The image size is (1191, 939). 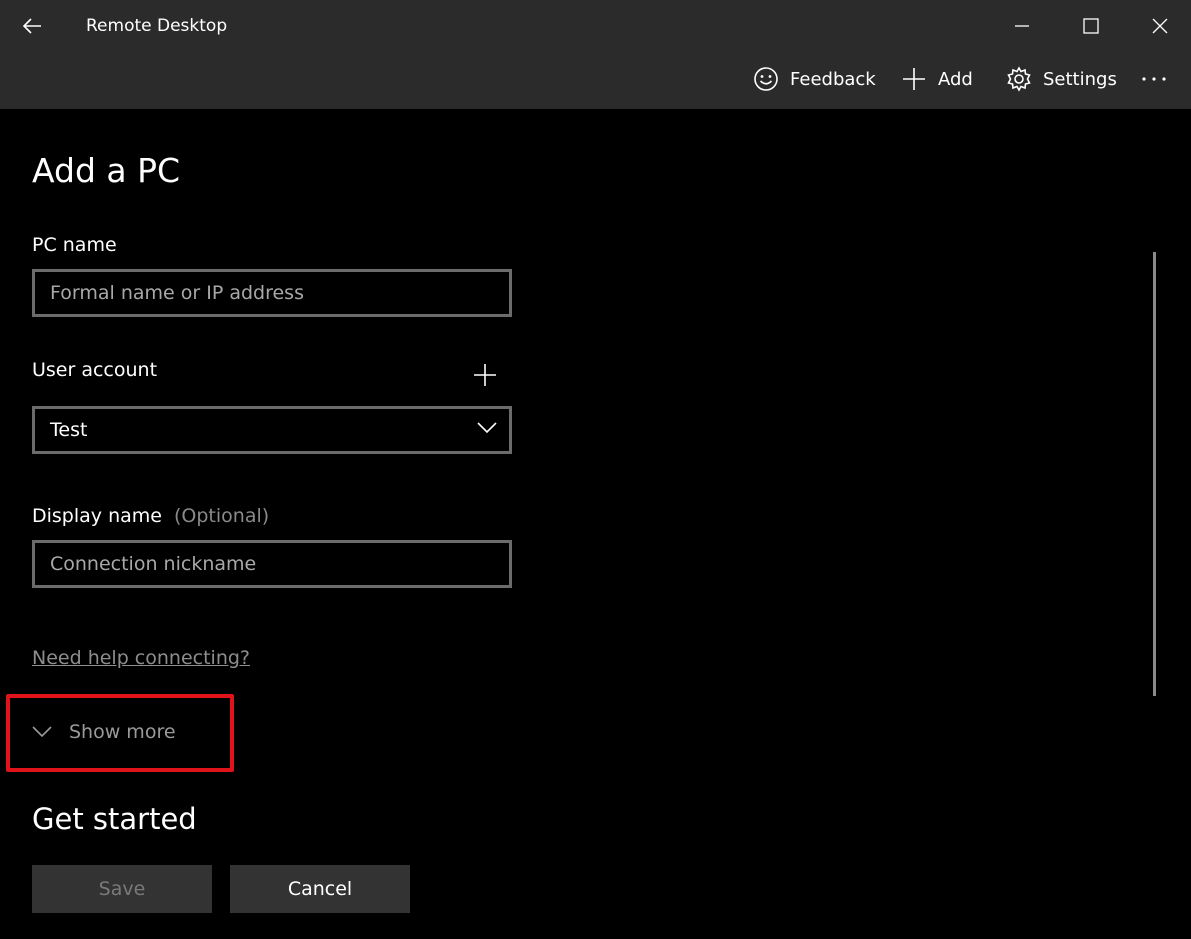 I want to click on scrollbar, so click(x=1154, y=474).